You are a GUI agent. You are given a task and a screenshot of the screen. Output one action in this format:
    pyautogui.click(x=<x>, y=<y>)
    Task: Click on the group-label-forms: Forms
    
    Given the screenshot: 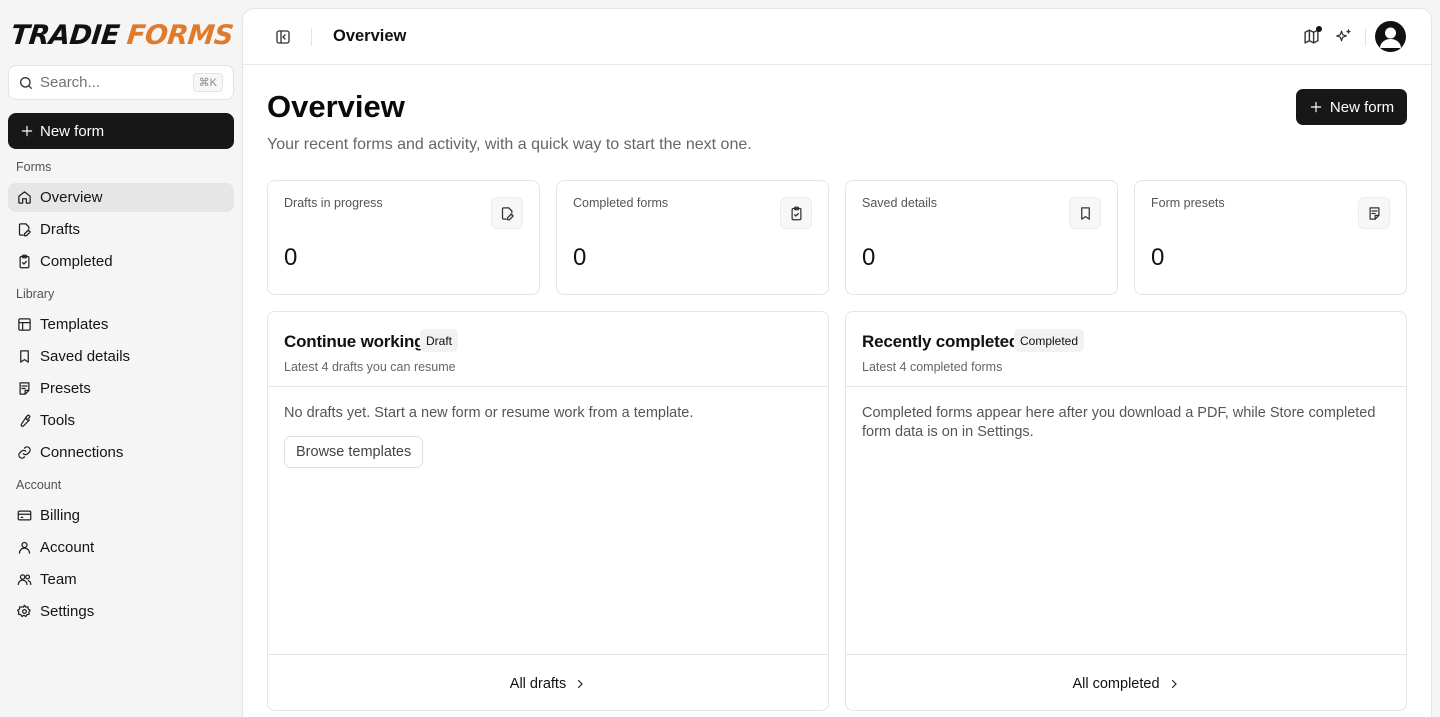 What is the action you would take?
    pyautogui.click(x=34, y=167)
    